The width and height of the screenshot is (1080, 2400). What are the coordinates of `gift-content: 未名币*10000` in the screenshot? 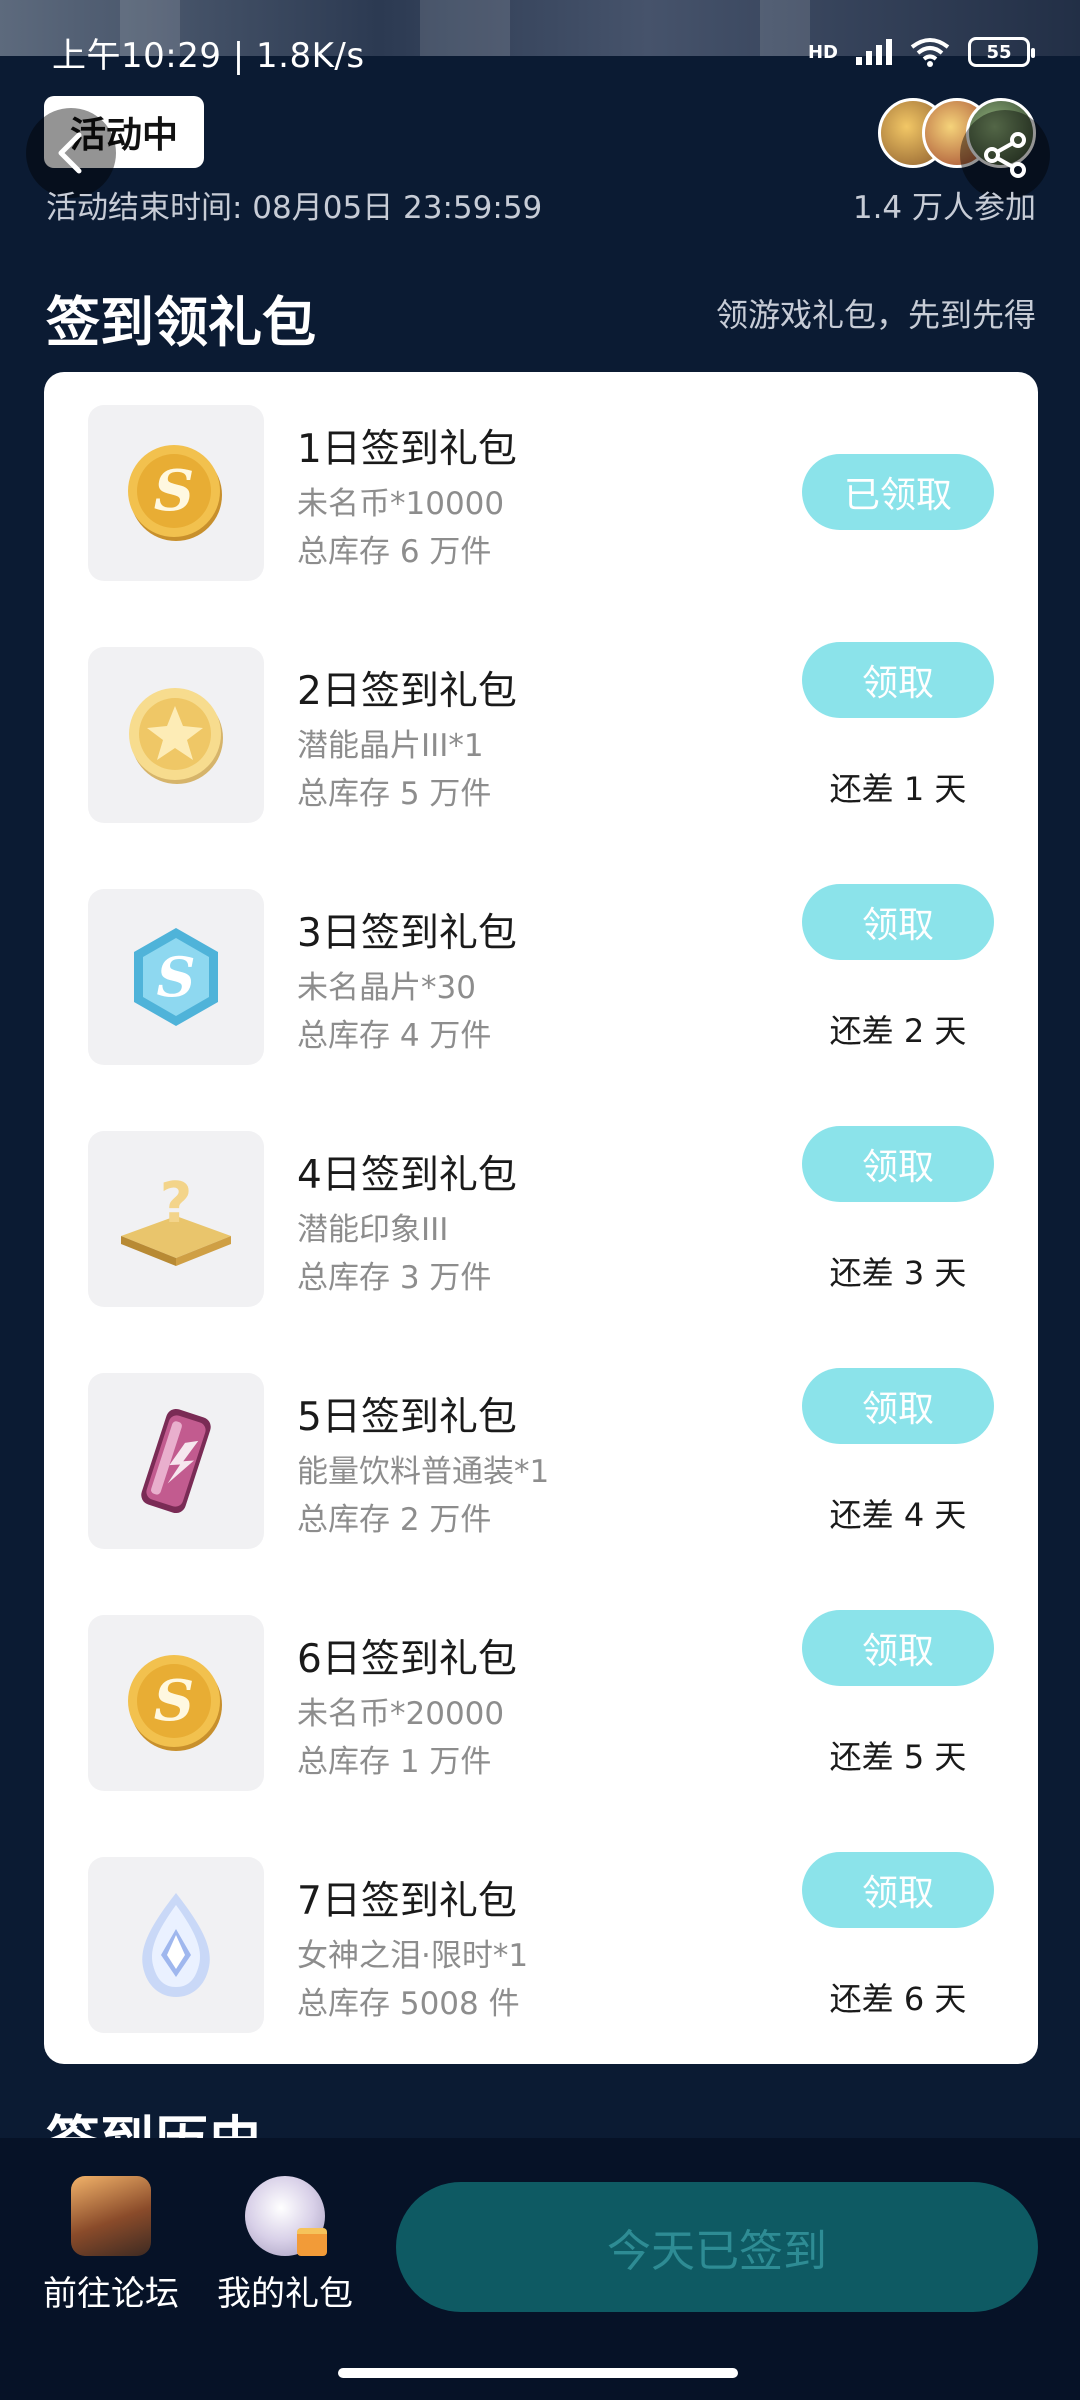 It's located at (401, 504).